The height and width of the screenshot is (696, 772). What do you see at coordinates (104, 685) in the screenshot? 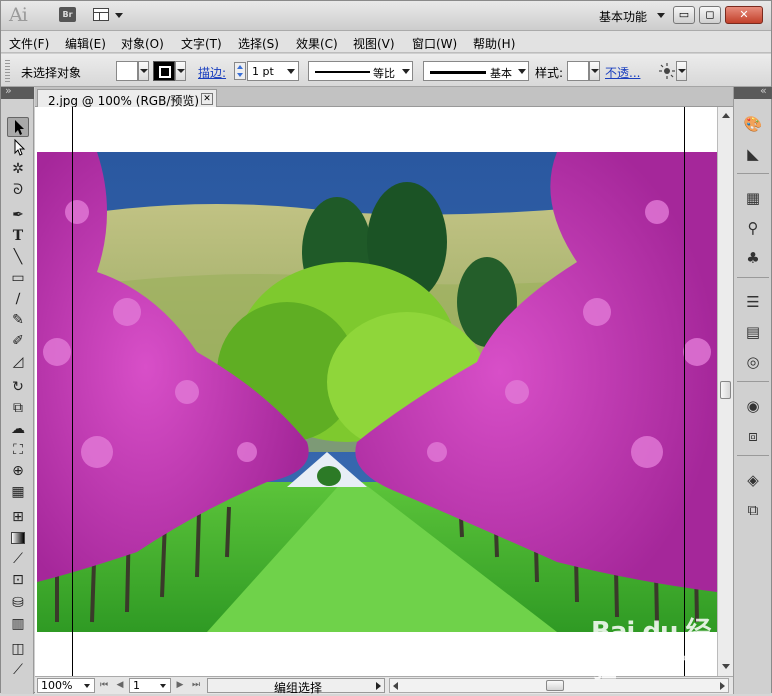
I see `first-artboard-icon: ⏮` at bounding box center [104, 685].